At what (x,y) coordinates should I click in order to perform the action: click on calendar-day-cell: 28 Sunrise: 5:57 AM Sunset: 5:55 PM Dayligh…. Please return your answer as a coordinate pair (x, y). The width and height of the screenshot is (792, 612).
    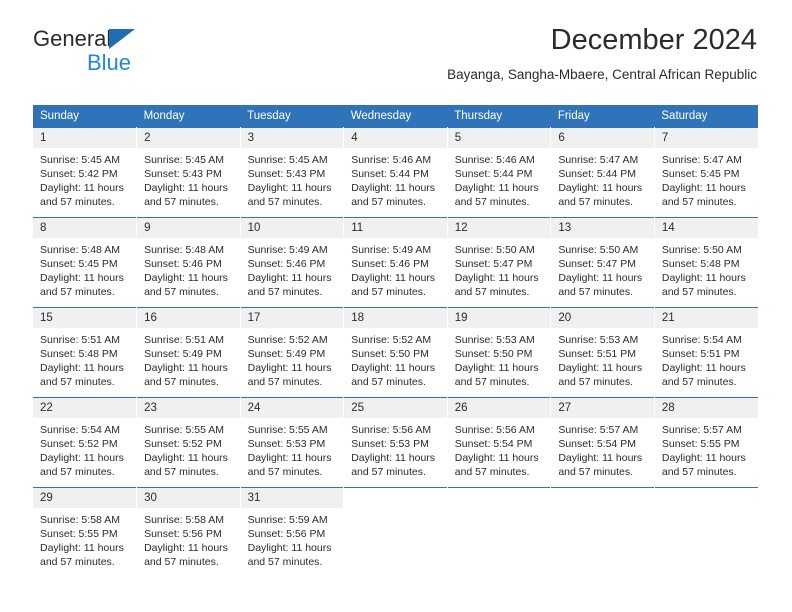
    Looking at the image, I should click on (706, 442).